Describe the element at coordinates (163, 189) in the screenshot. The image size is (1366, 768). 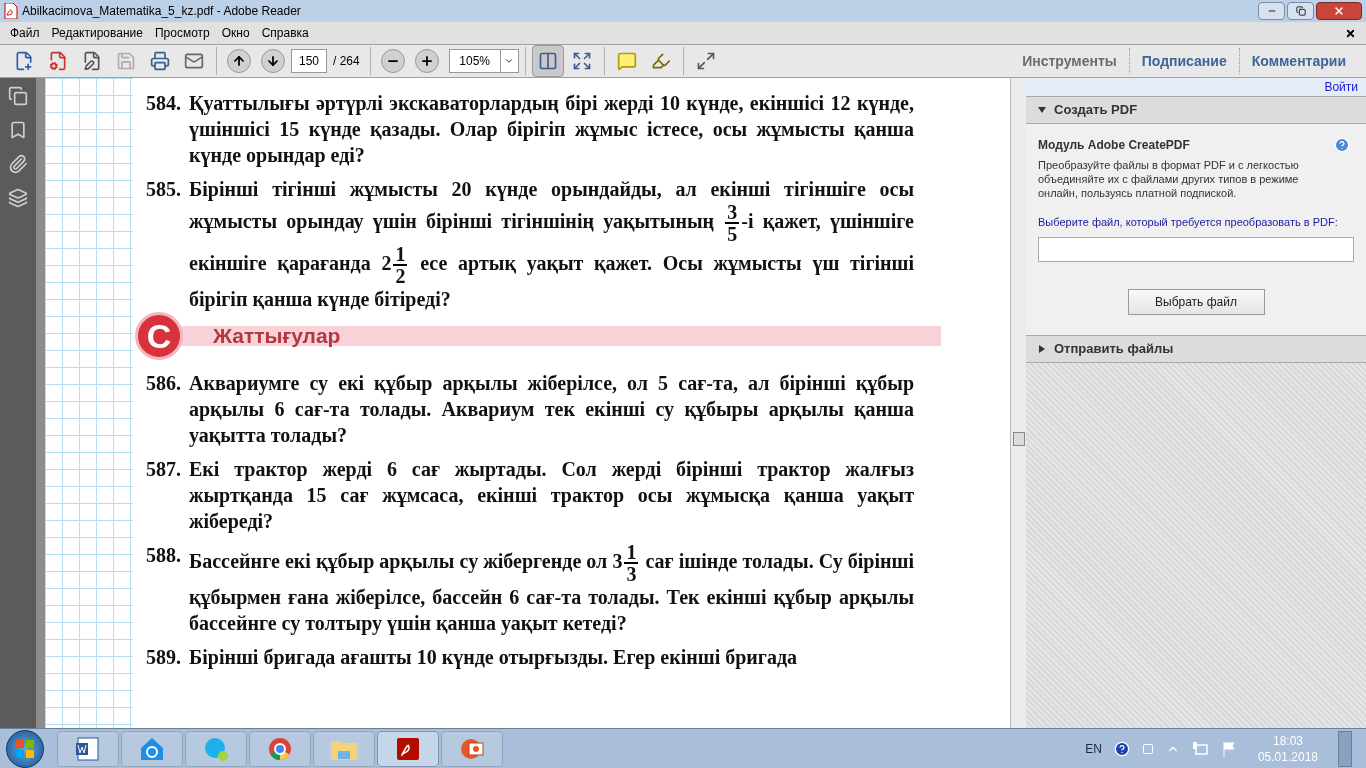
I see `problem-number: 585.` at that location.